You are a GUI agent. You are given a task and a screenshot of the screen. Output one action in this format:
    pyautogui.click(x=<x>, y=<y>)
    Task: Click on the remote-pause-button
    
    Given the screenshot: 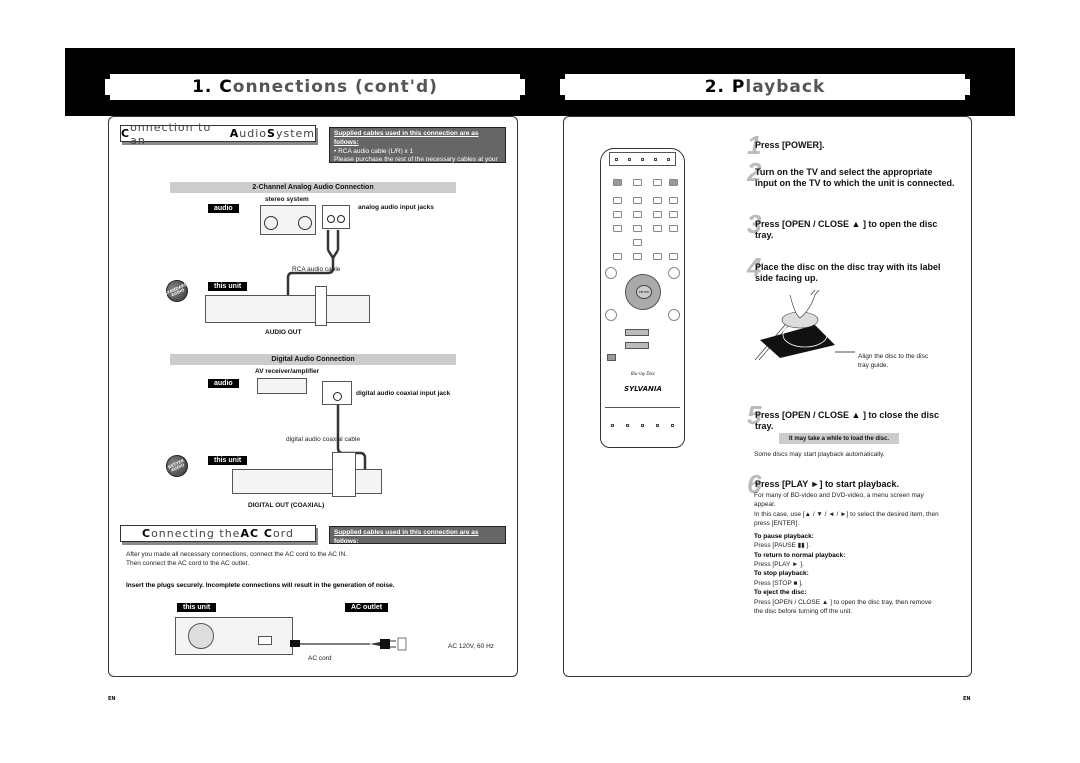 What is the action you would take?
    pyautogui.click(x=611, y=357)
    